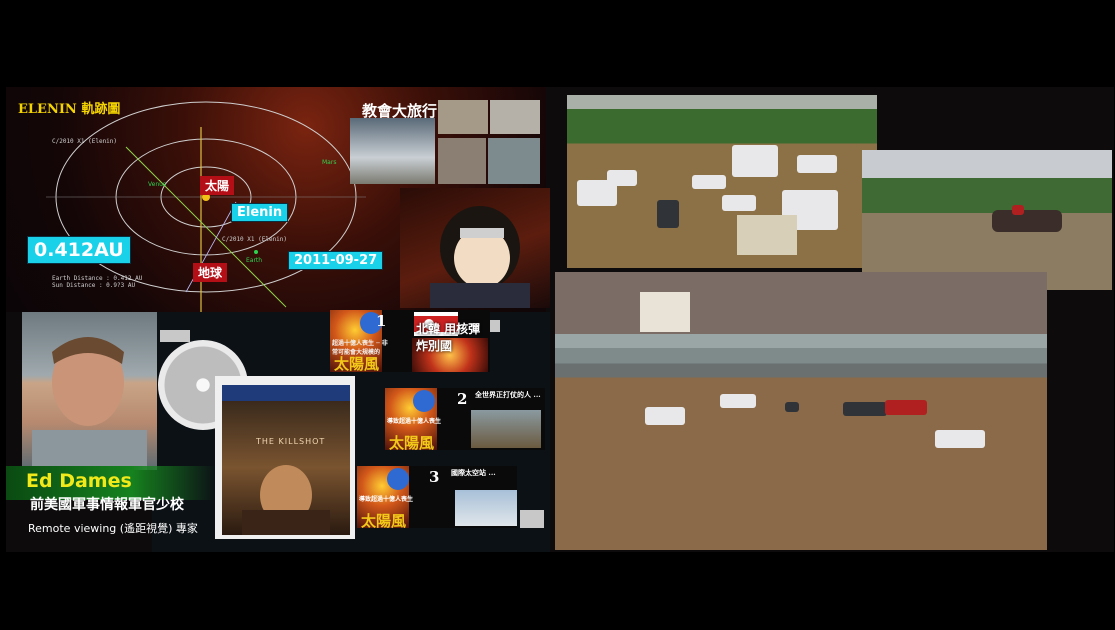 The image size is (1115, 630). I want to click on object-label-2: C/2010 X1 (Elenin), so click(255, 239).